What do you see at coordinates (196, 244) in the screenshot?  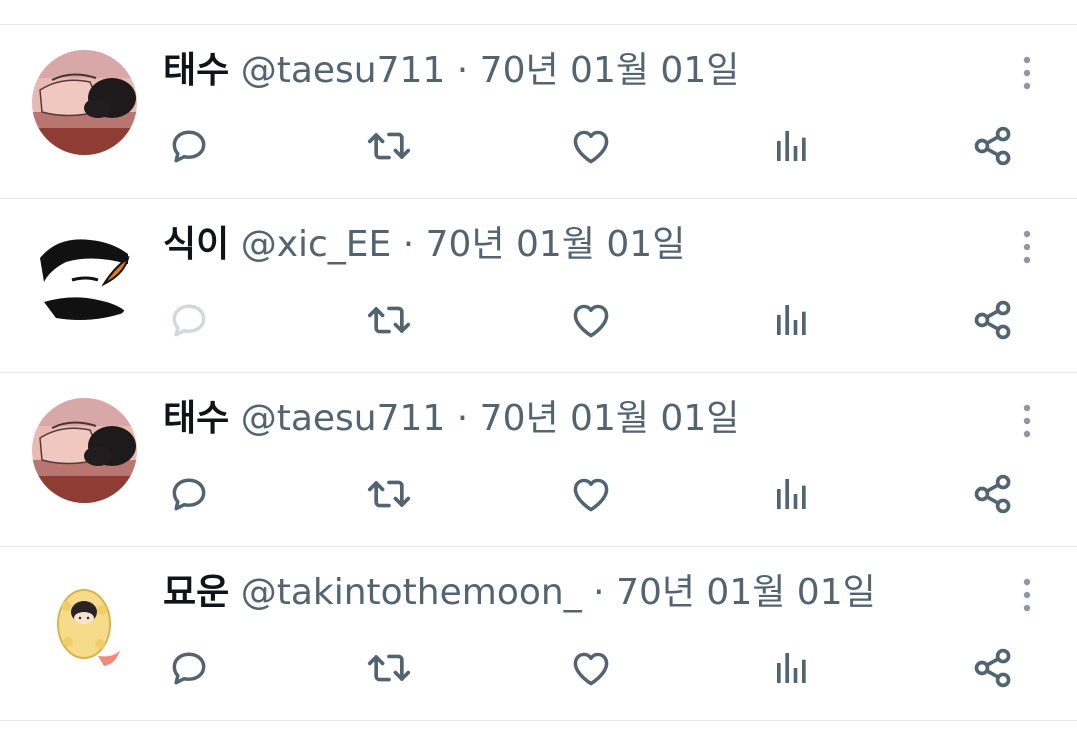 I see `display-name: 식이` at bounding box center [196, 244].